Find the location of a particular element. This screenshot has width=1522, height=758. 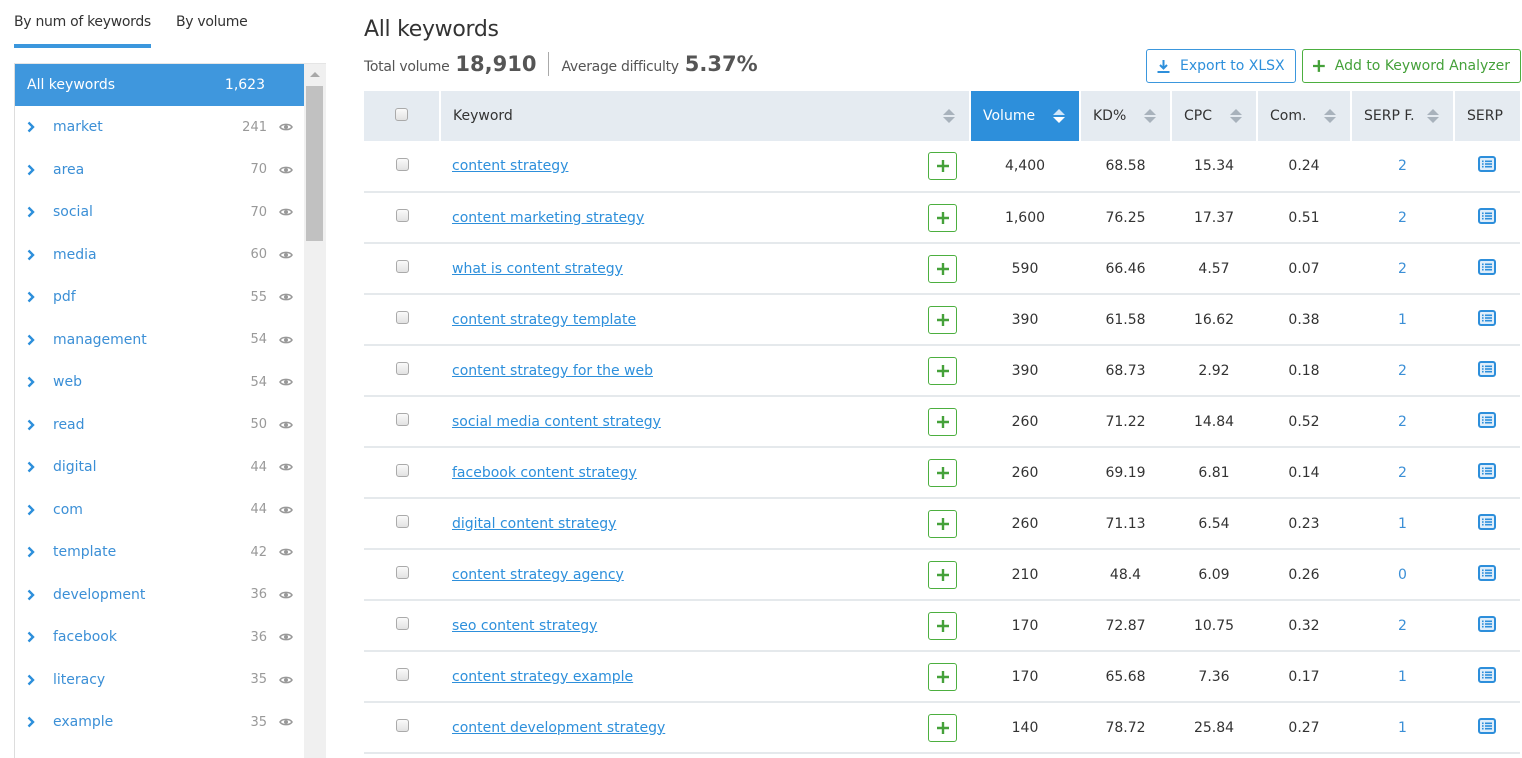

keyword-link: content marketing strategy is located at coordinates (548, 218).